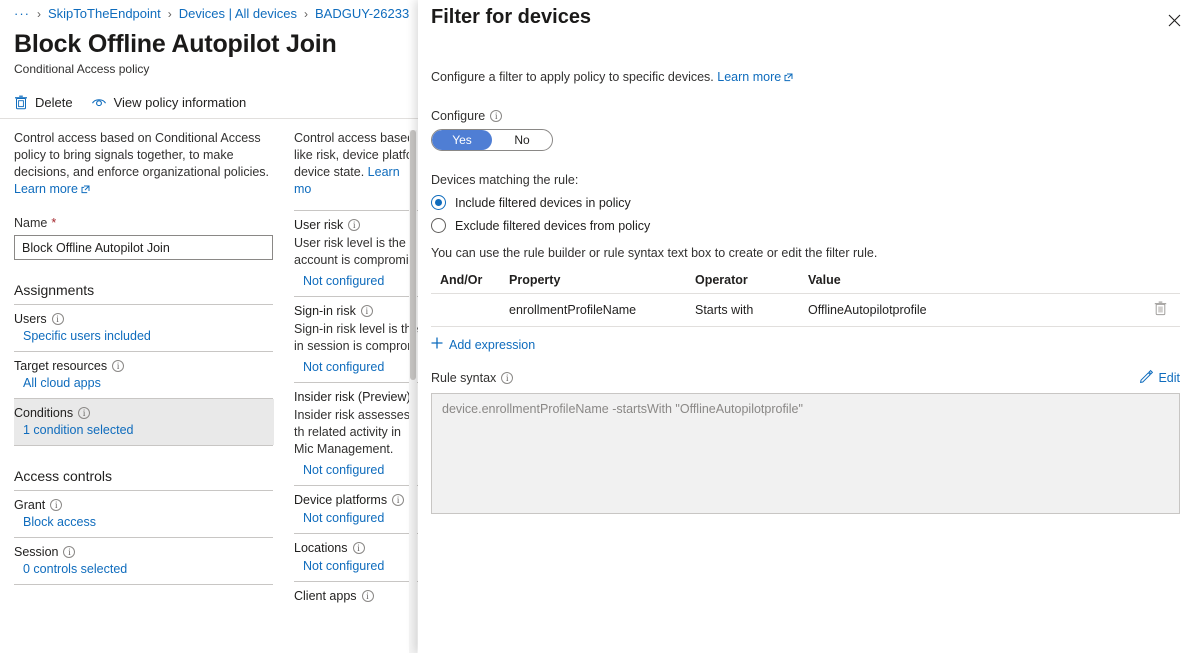 The width and height of the screenshot is (1200, 653). What do you see at coordinates (144, 552) in the screenshot?
I see `session-label: Session i` at bounding box center [144, 552].